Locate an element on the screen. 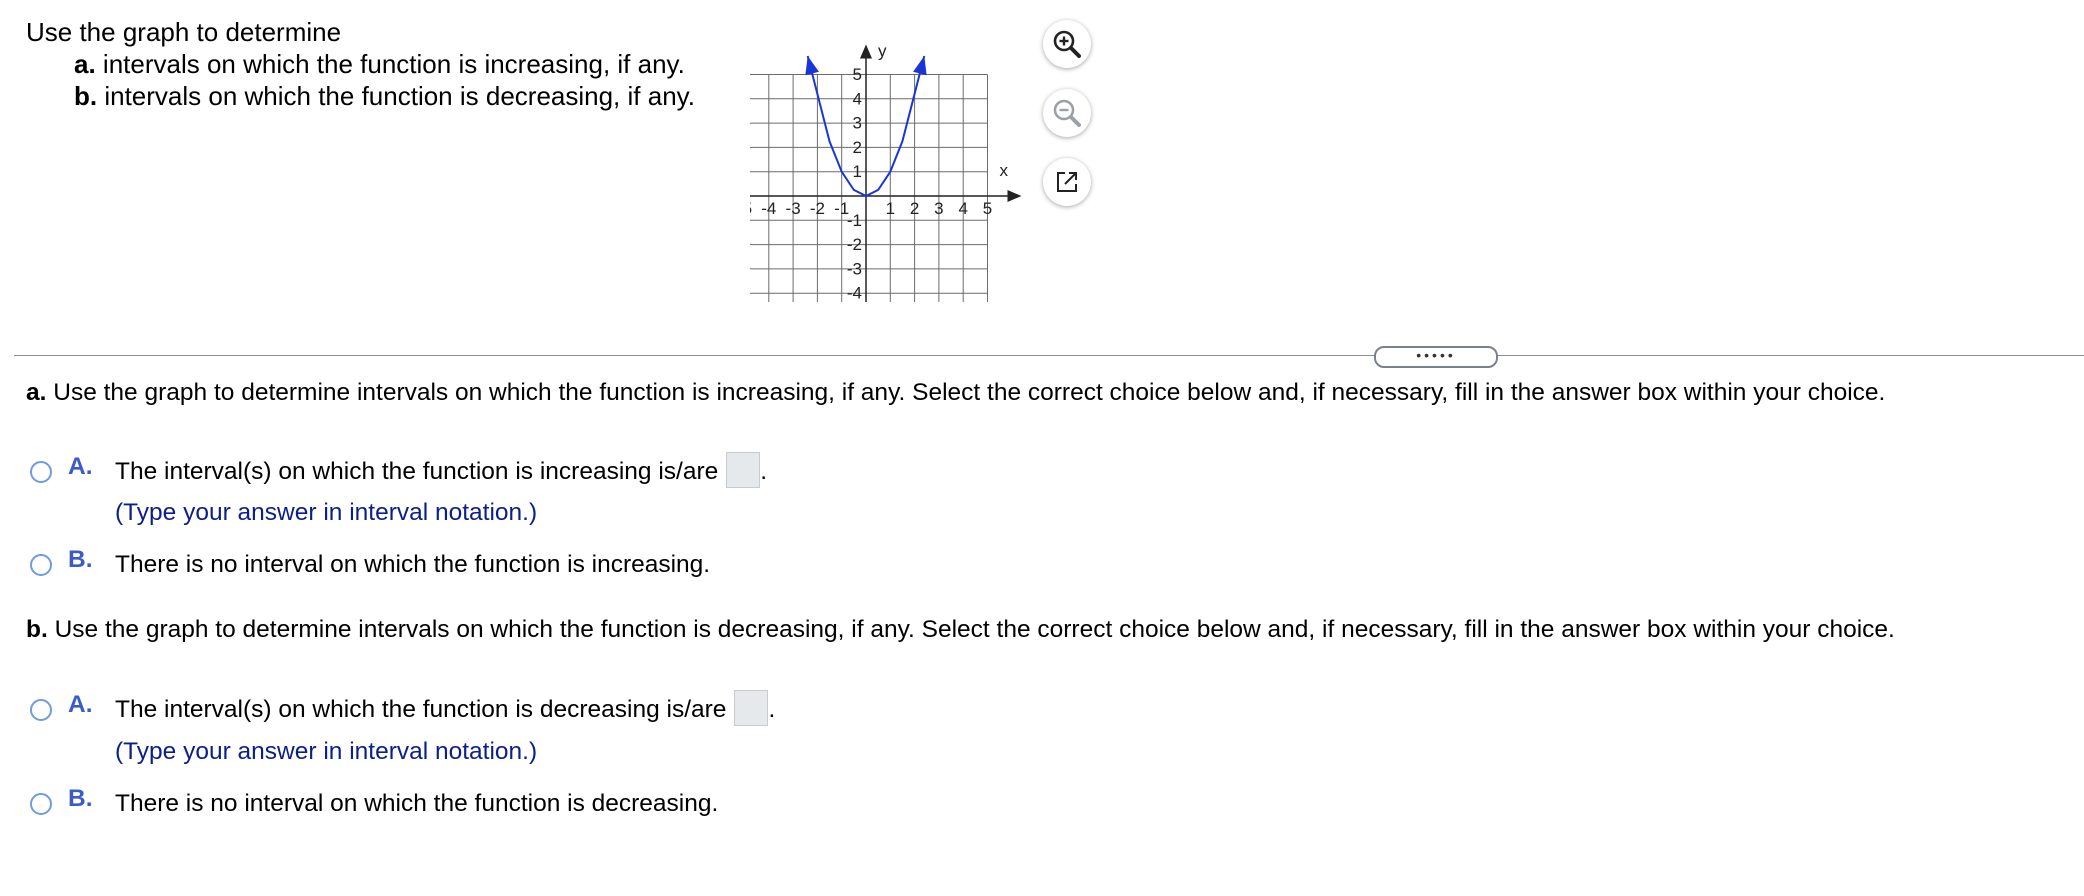 The width and height of the screenshot is (2084, 896). y-tick-label: 1 is located at coordinates (857, 171).